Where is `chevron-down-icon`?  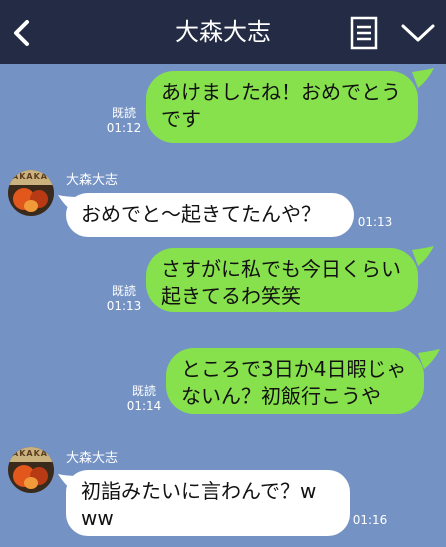 chevron-down-icon is located at coordinates (418, 33).